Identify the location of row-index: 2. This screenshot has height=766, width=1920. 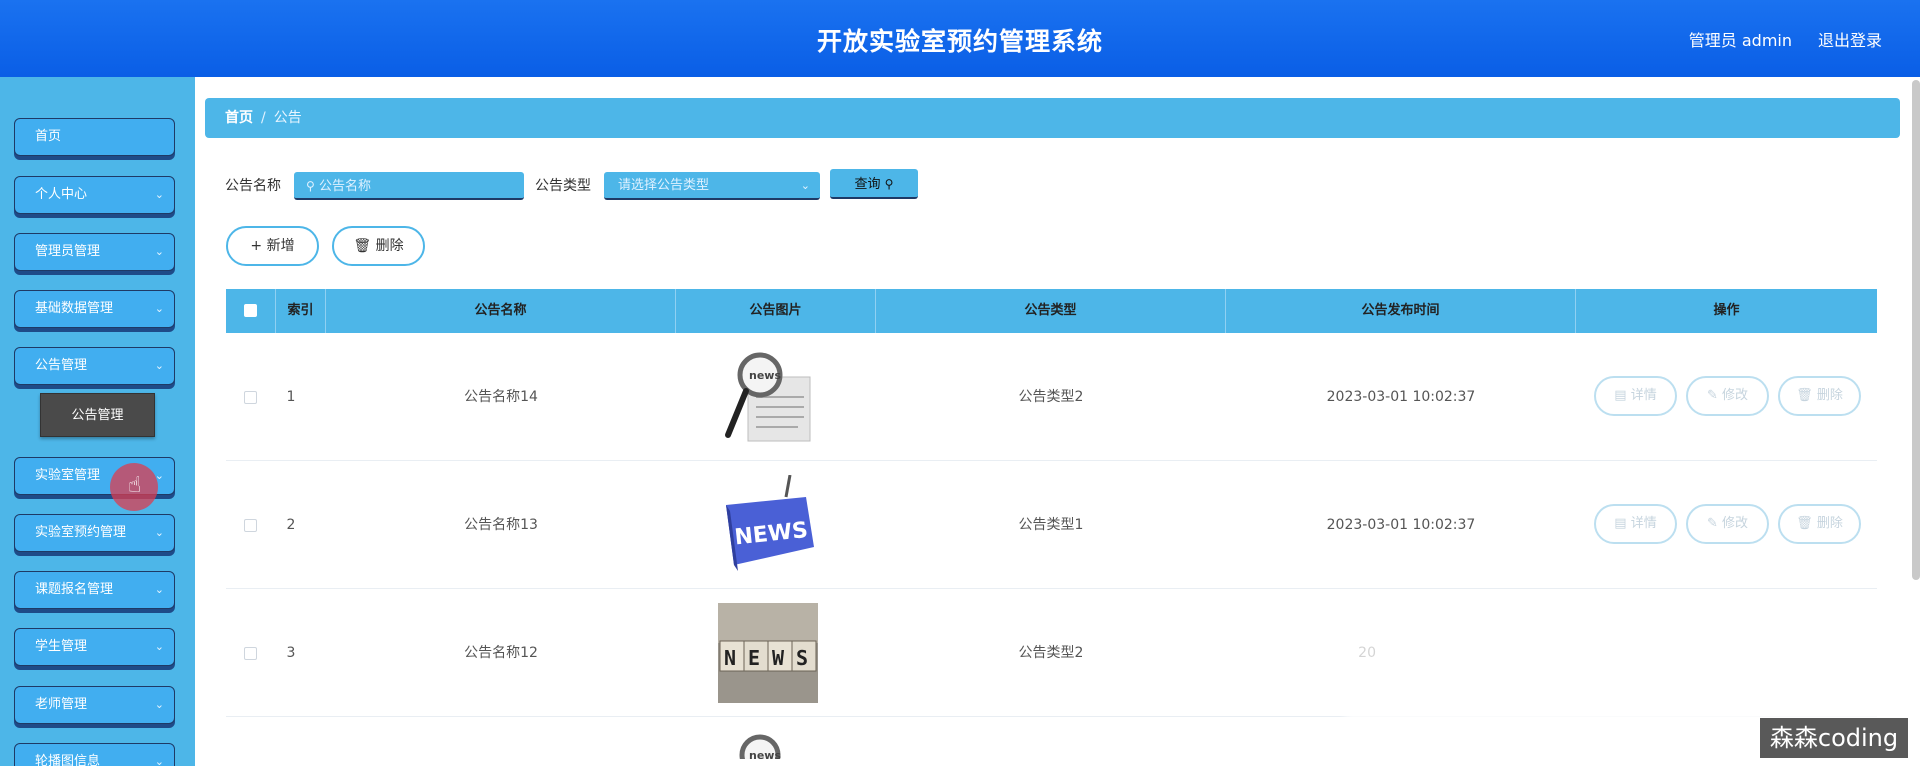
(291, 525).